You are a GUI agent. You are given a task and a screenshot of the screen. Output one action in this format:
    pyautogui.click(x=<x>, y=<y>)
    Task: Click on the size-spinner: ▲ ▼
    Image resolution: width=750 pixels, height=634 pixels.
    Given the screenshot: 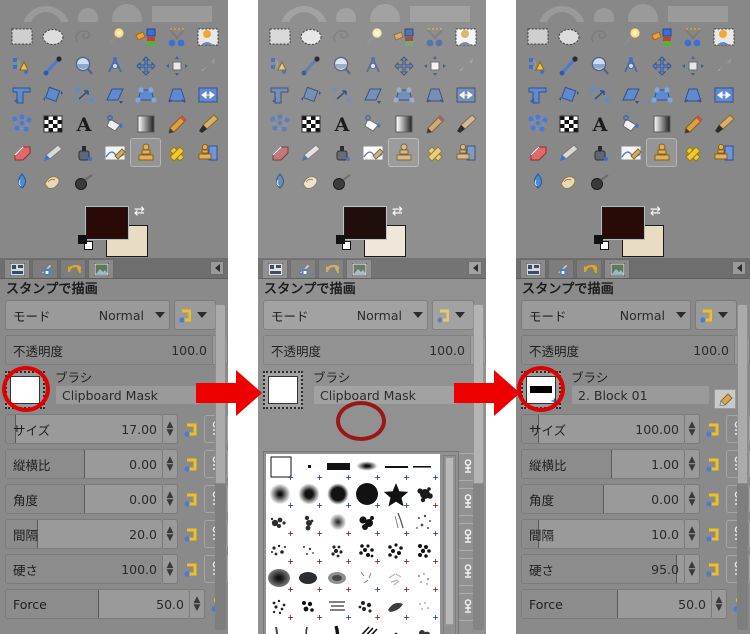 What is the action you would take?
    pyautogui.click(x=170, y=429)
    